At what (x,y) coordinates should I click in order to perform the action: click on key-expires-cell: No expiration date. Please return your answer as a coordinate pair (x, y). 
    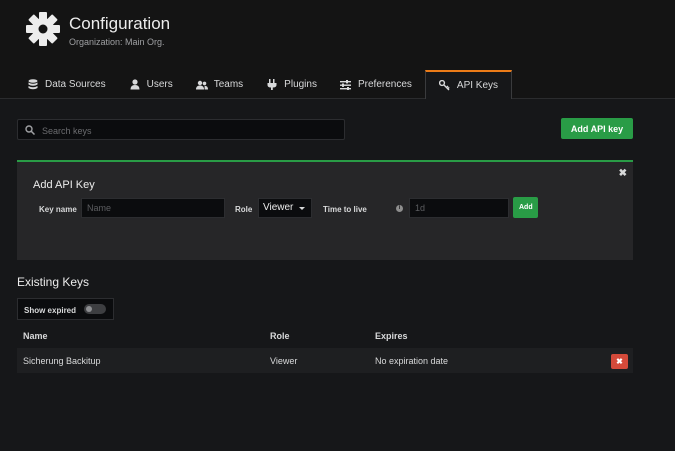
    Looking at the image, I should click on (412, 361).